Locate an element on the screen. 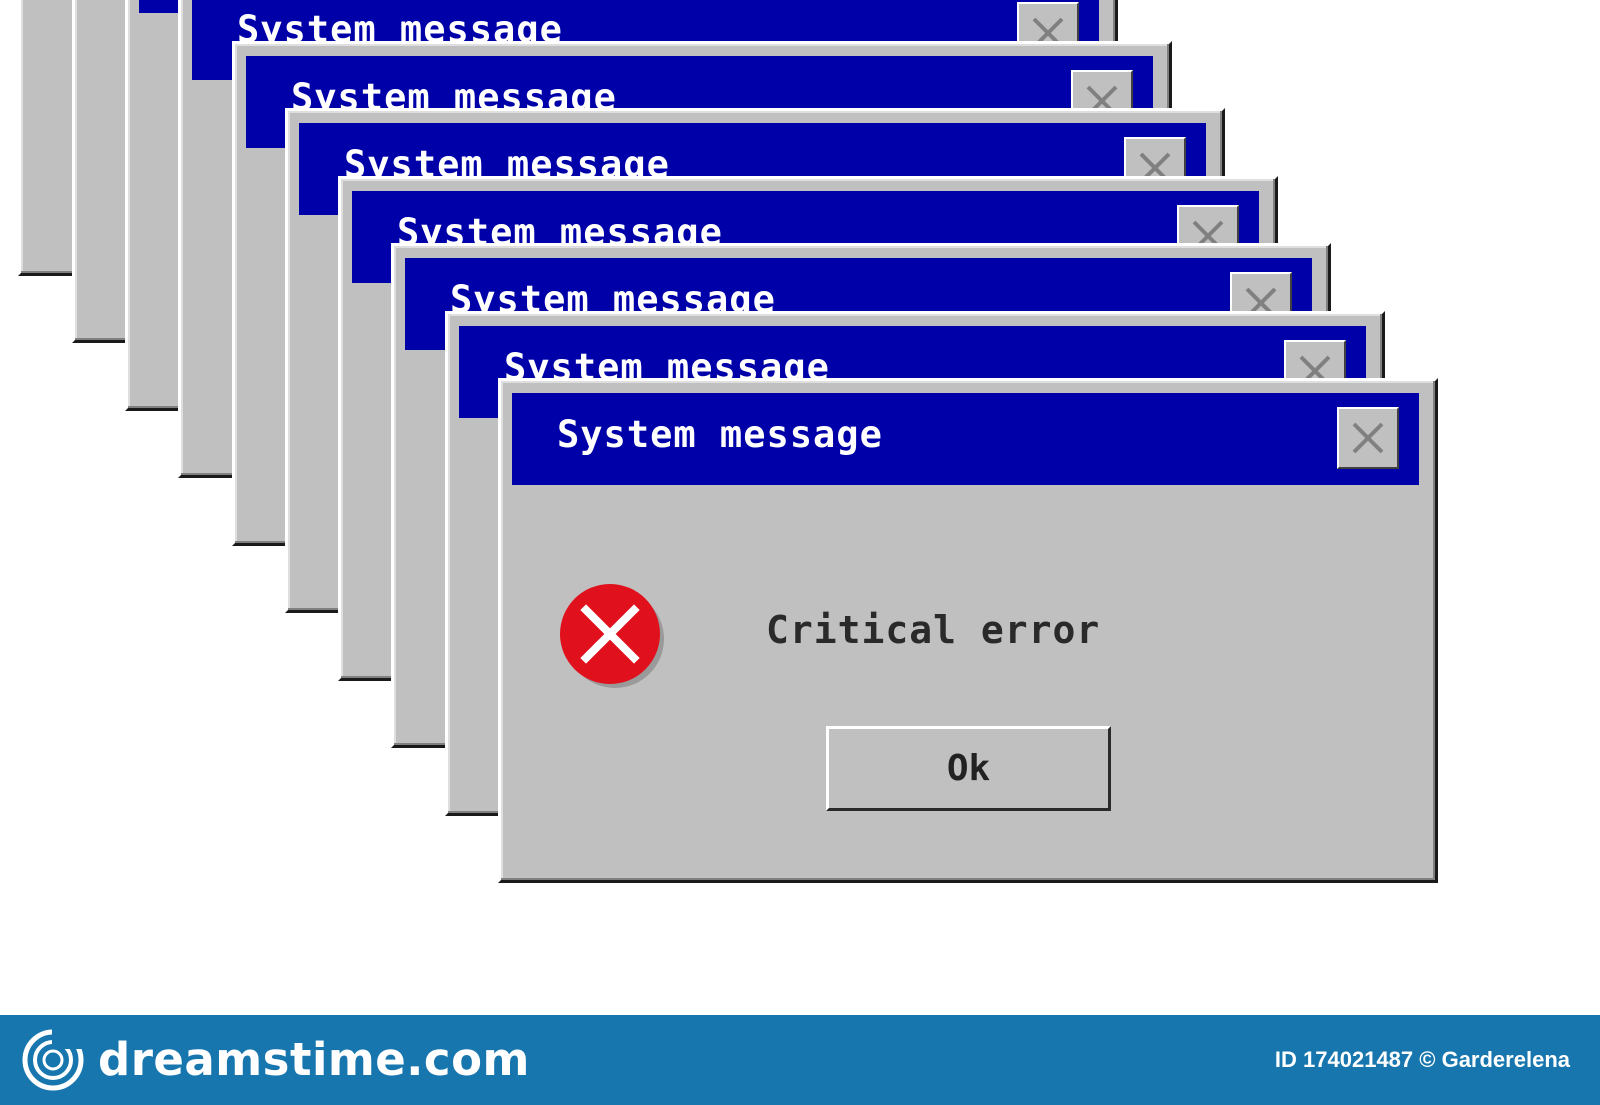 This screenshot has height=1105, width=1600. title-bar: System message is located at coordinates (965, 439).